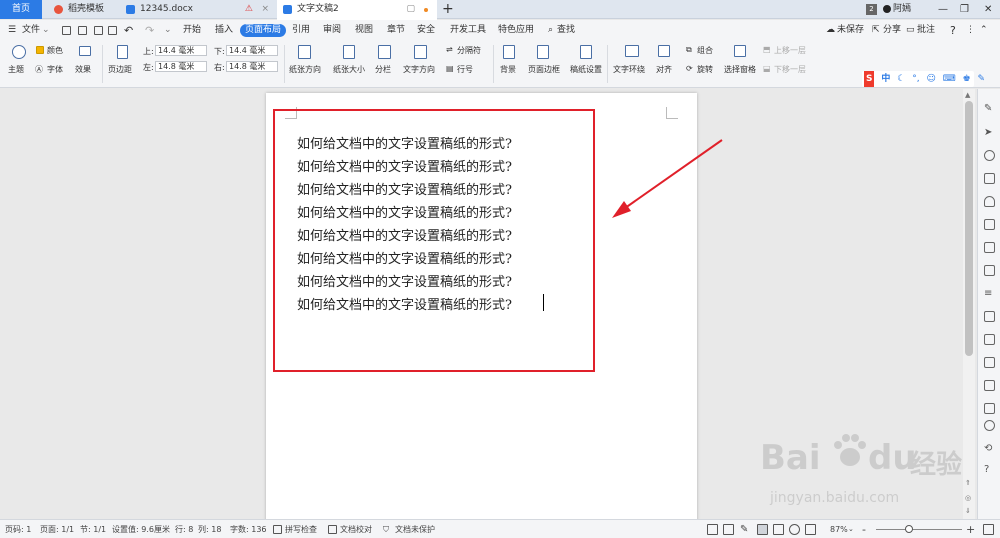 The height and width of the screenshot is (538, 1000). What do you see at coordinates (224, 30) in the screenshot?
I see `menu-insert: 插入` at bounding box center [224, 30].